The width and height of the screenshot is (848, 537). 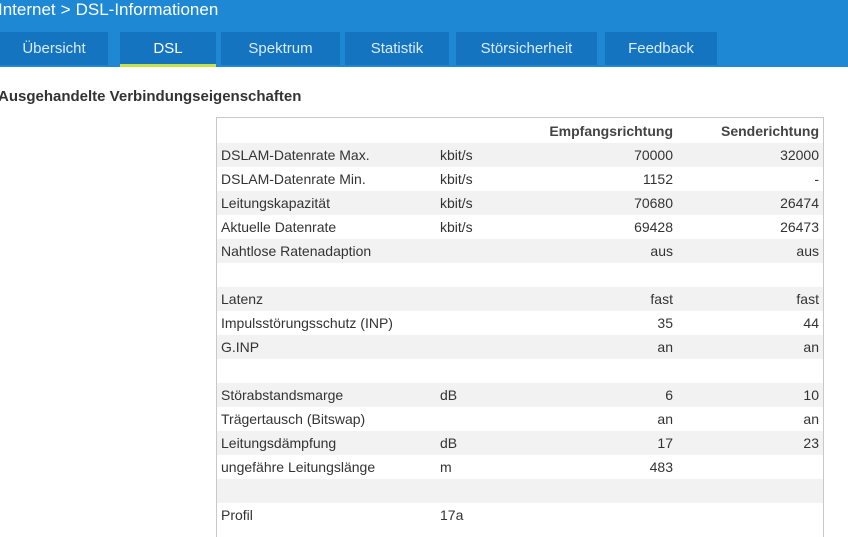 I want to click on tab-spektrum: Spektrum, so click(x=280, y=48).